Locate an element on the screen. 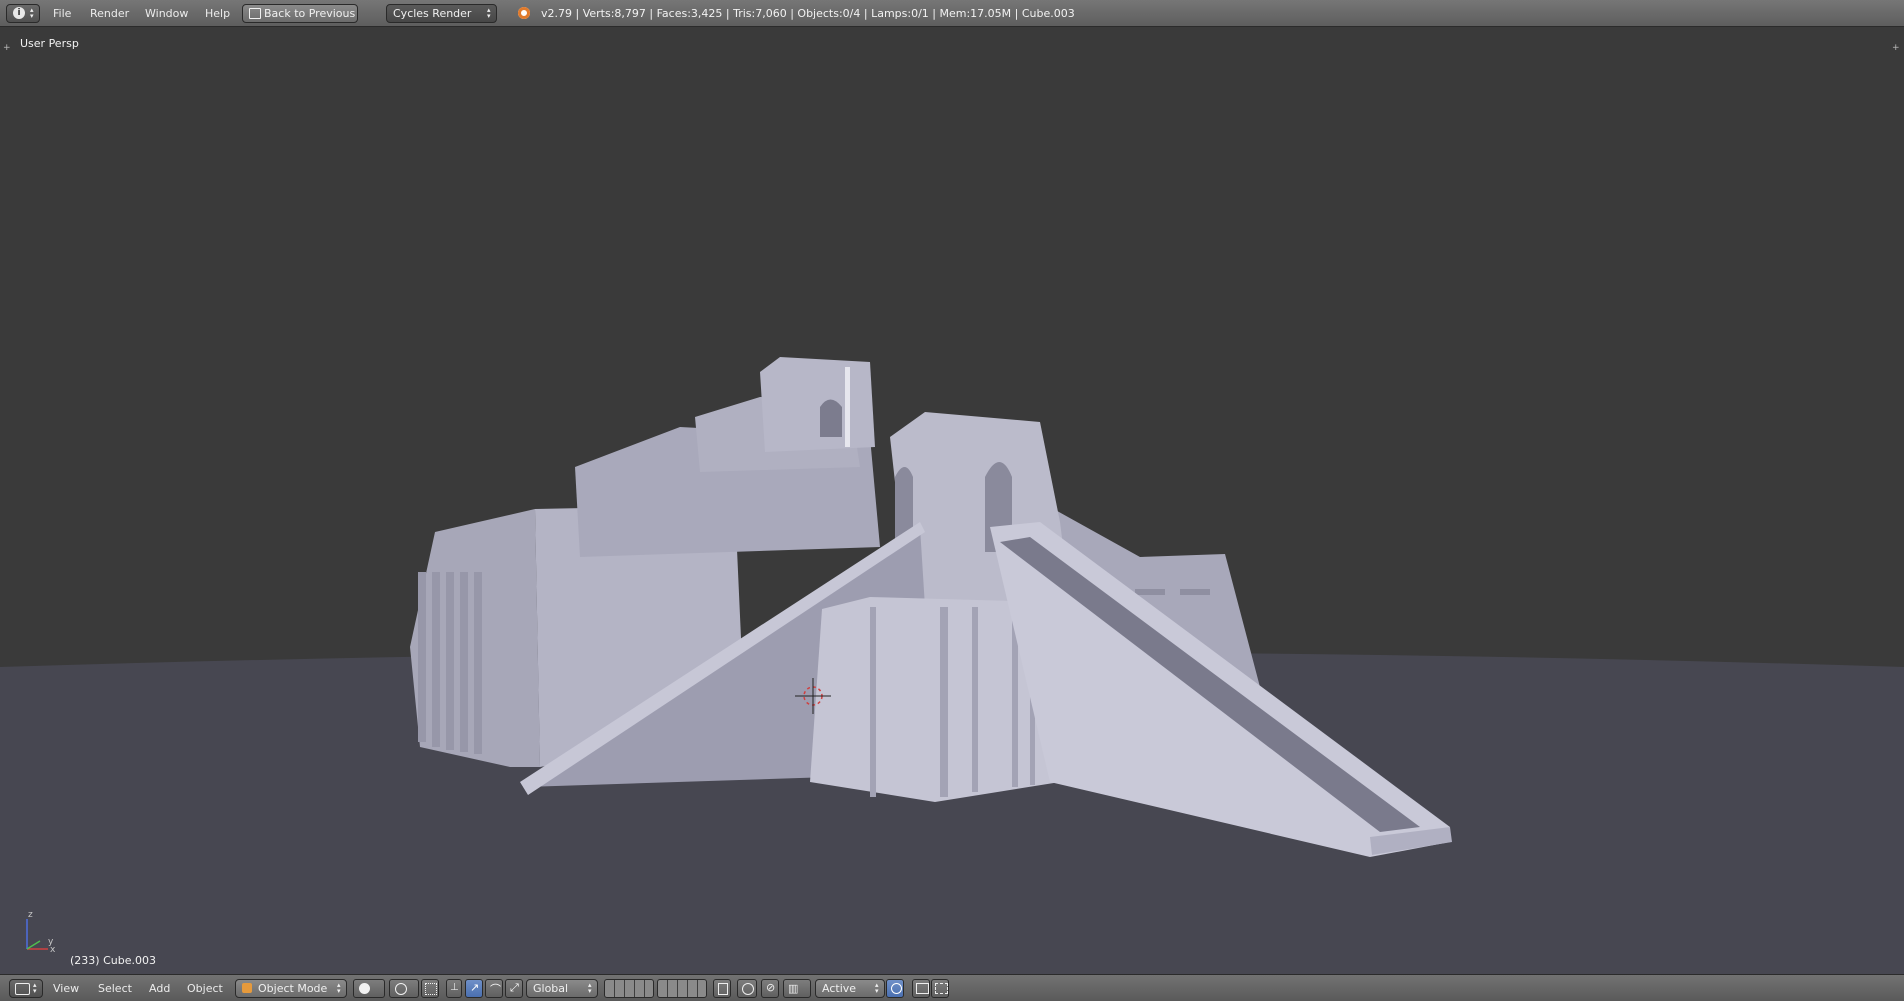  scale-icon: ⤢ is located at coordinates (514, 987).